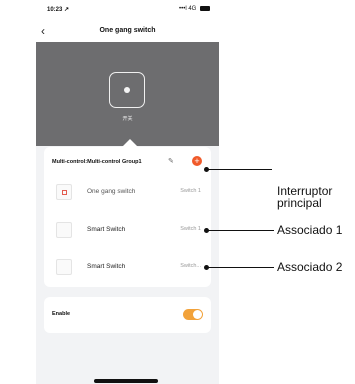 The height and width of the screenshot is (384, 355). I want to click on status-signal: •••l 4G, so click(194, 9).